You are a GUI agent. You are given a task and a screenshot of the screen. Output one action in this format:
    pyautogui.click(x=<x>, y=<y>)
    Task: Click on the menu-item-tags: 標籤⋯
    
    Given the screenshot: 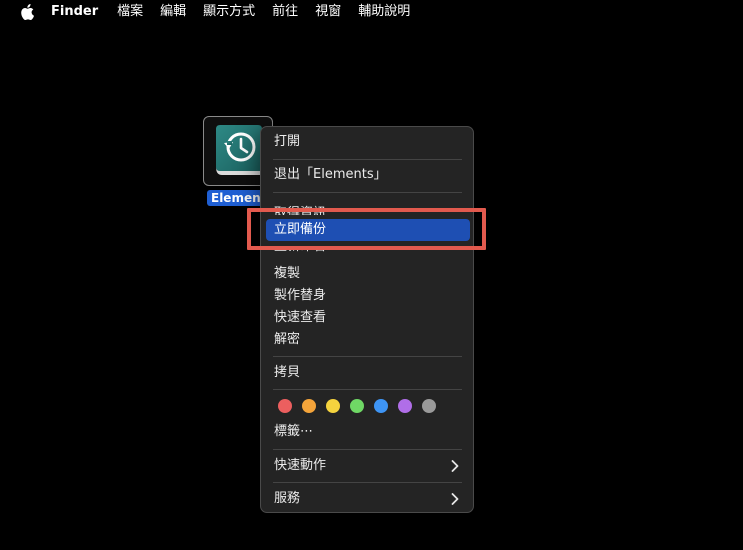 What is the action you would take?
    pyautogui.click(x=293, y=432)
    